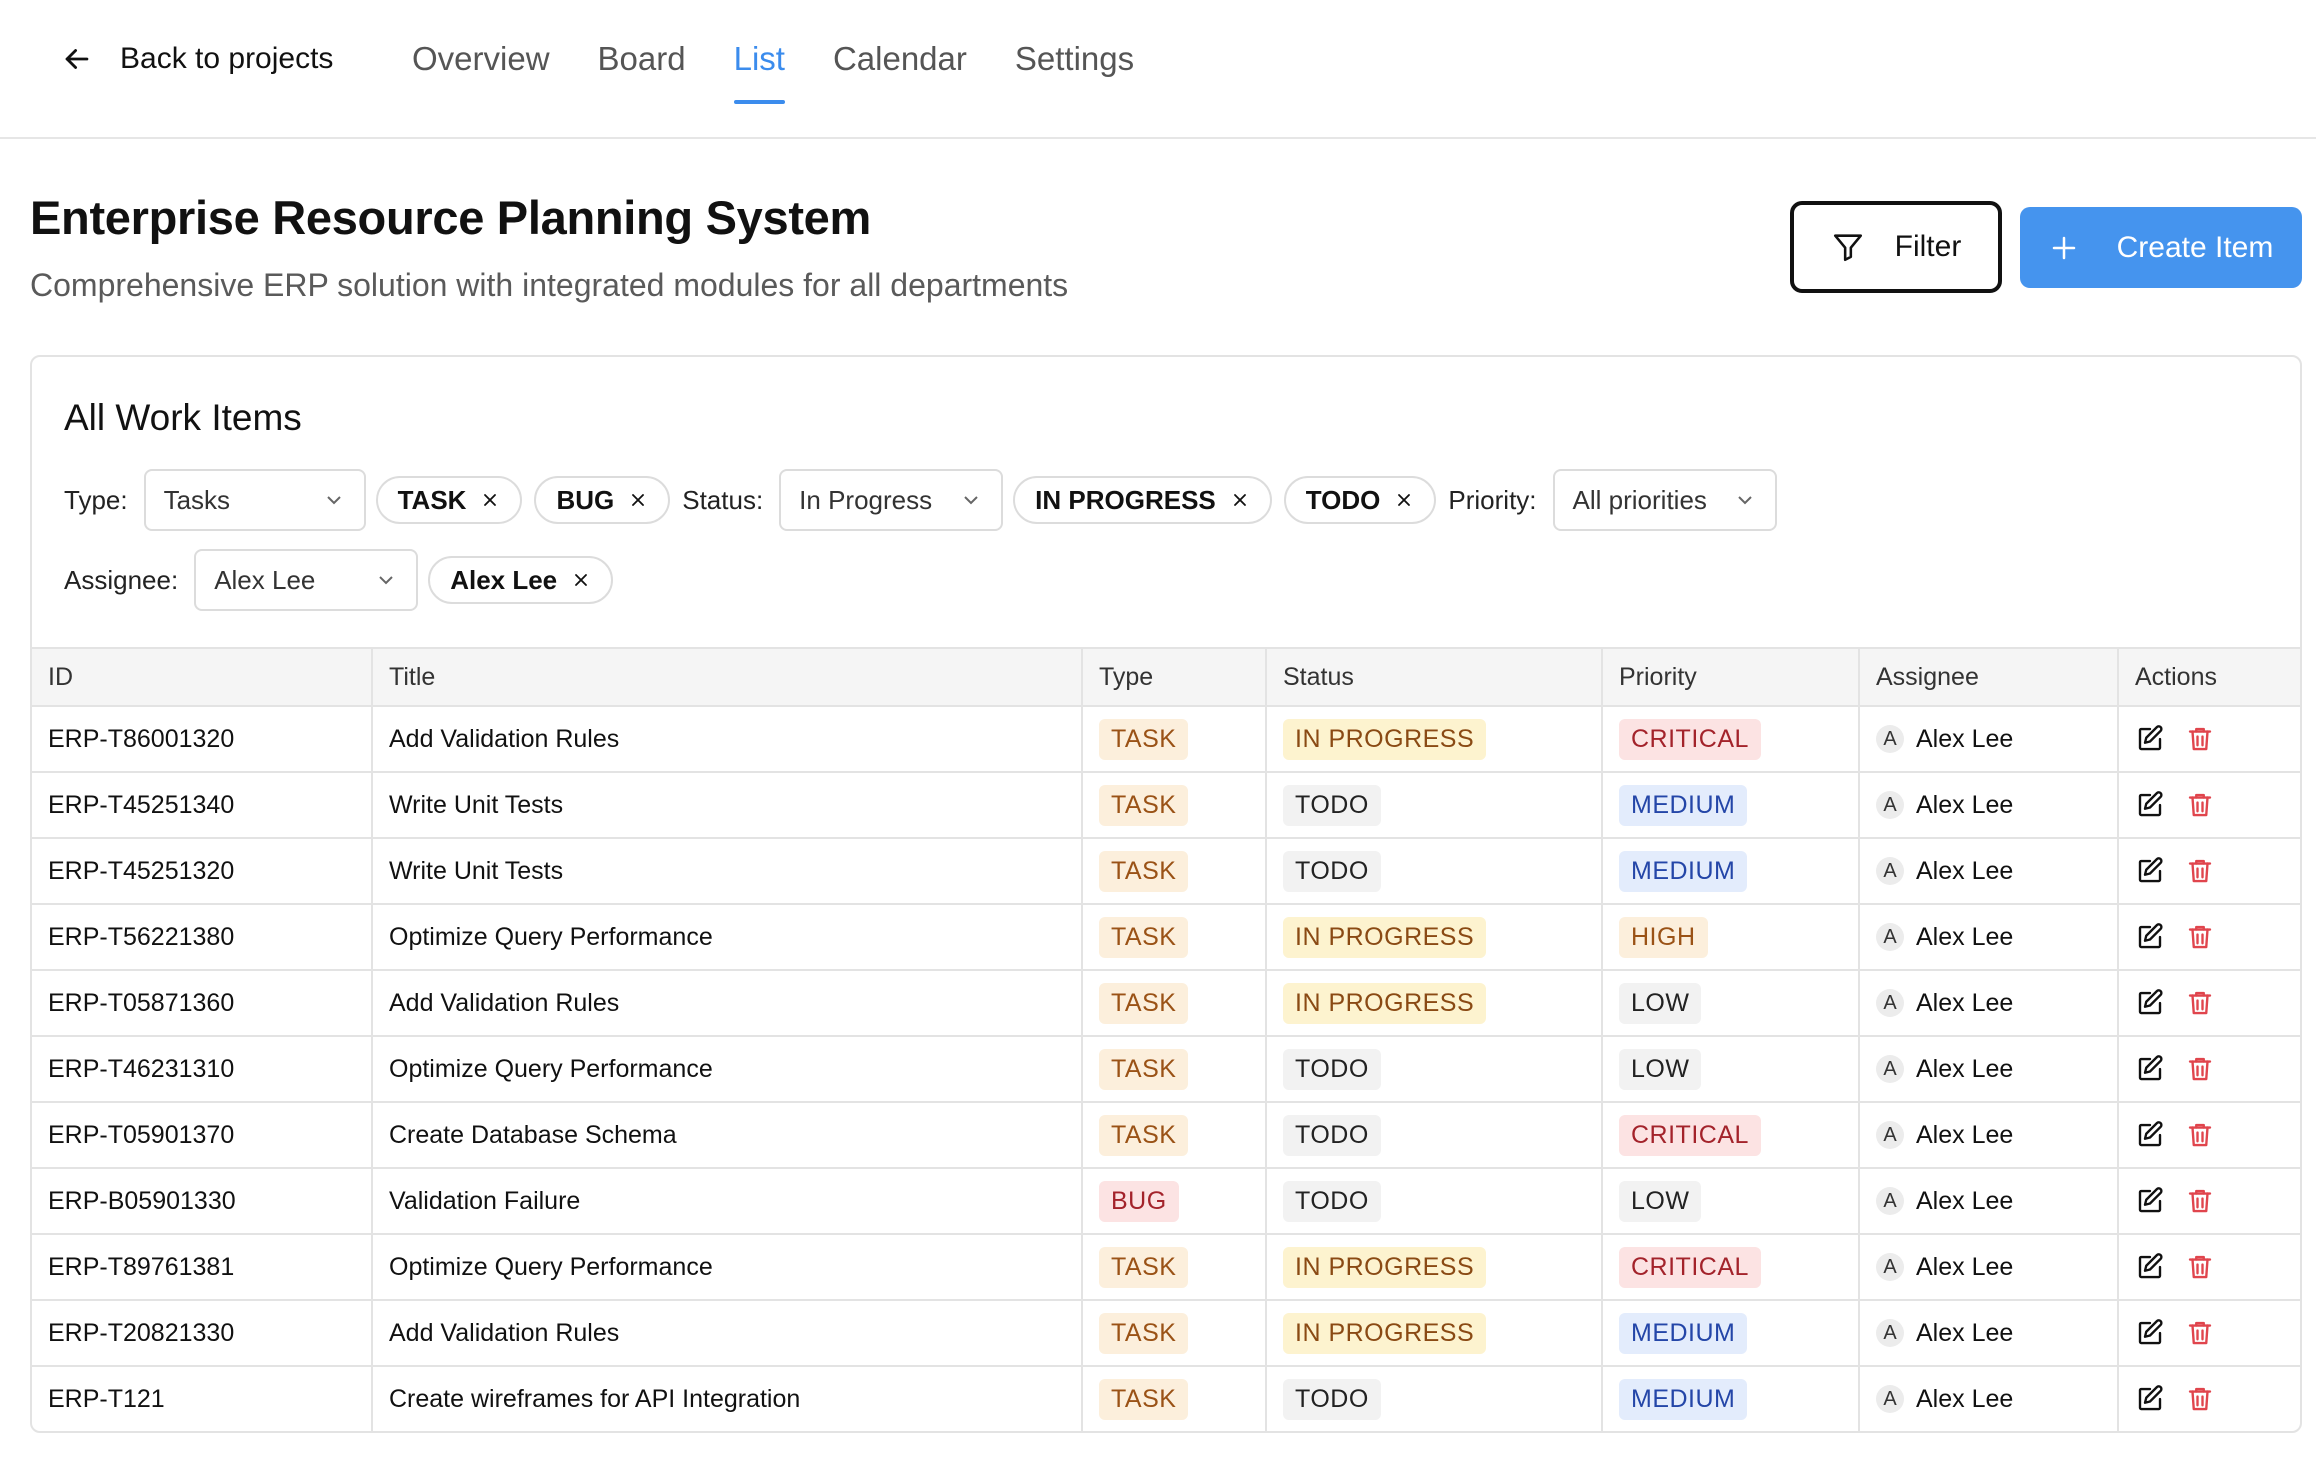 The height and width of the screenshot is (1463, 2316). What do you see at coordinates (891, 500) in the screenshot?
I see `status-select: In Progress` at bounding box center [891, 500].